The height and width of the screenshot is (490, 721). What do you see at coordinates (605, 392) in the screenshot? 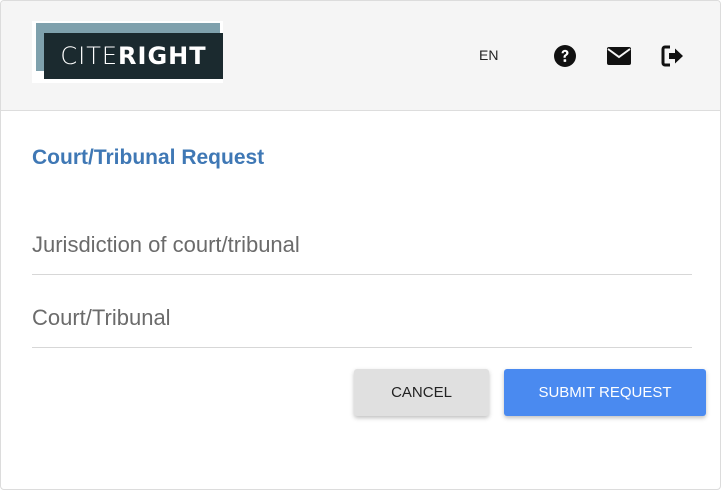
I see `submit-request-button: SUBMIT REQUEST` at bounding box center [605, 392].